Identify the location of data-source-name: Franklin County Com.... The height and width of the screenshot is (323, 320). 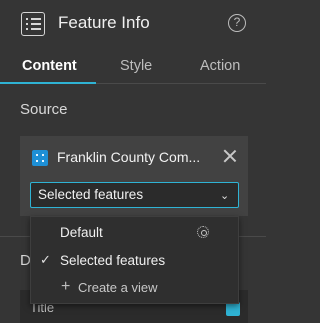
(129, 157).